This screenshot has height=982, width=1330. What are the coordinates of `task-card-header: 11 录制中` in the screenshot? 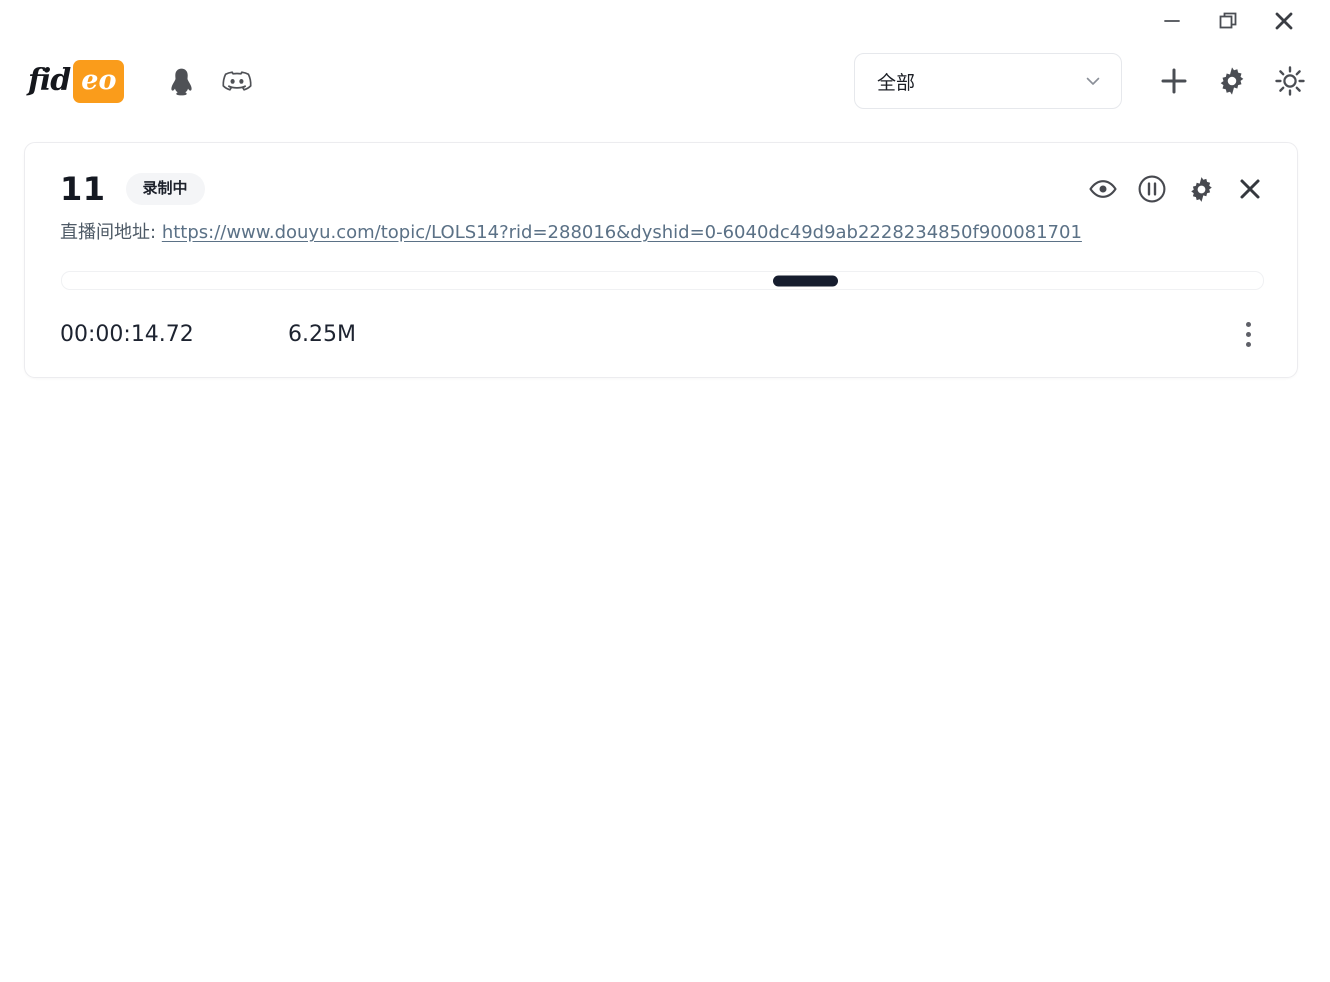 It's located at (662, 189).